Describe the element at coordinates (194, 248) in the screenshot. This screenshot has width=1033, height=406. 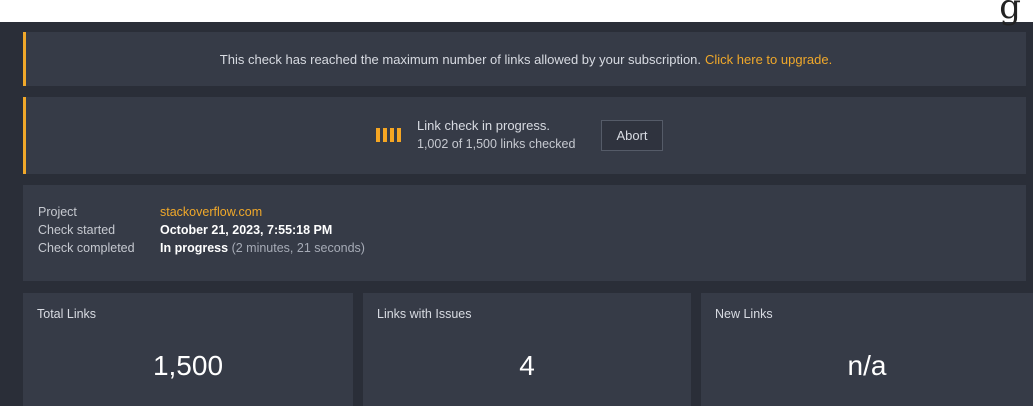
I see `check-completed-status: In progress` at that location.